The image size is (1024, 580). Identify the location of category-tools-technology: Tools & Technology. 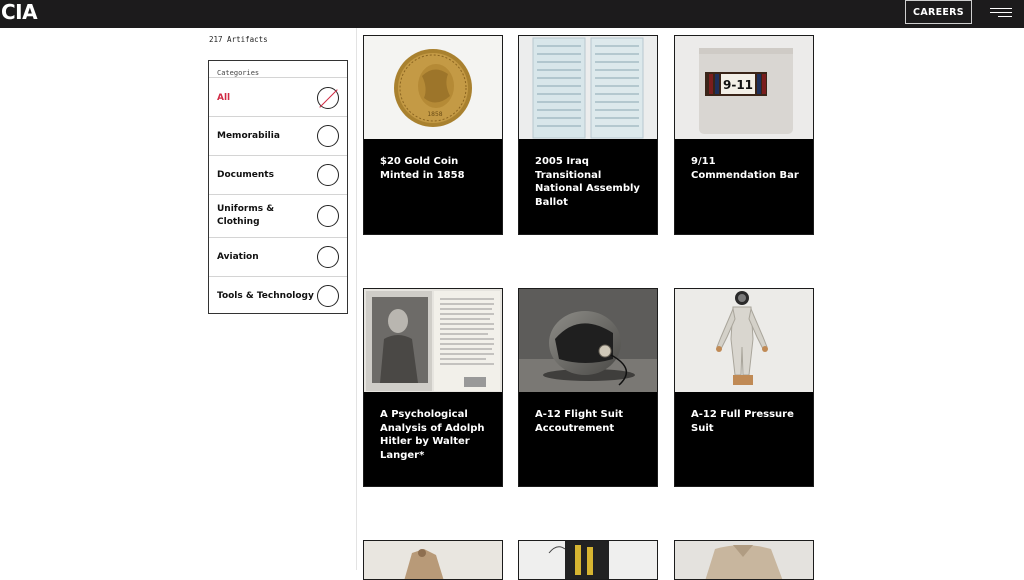
(278, 295).